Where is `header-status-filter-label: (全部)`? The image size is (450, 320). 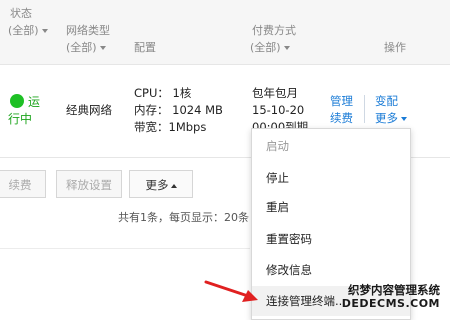 header-status-filter-label: (全部) is located at coordinates (23, 30).